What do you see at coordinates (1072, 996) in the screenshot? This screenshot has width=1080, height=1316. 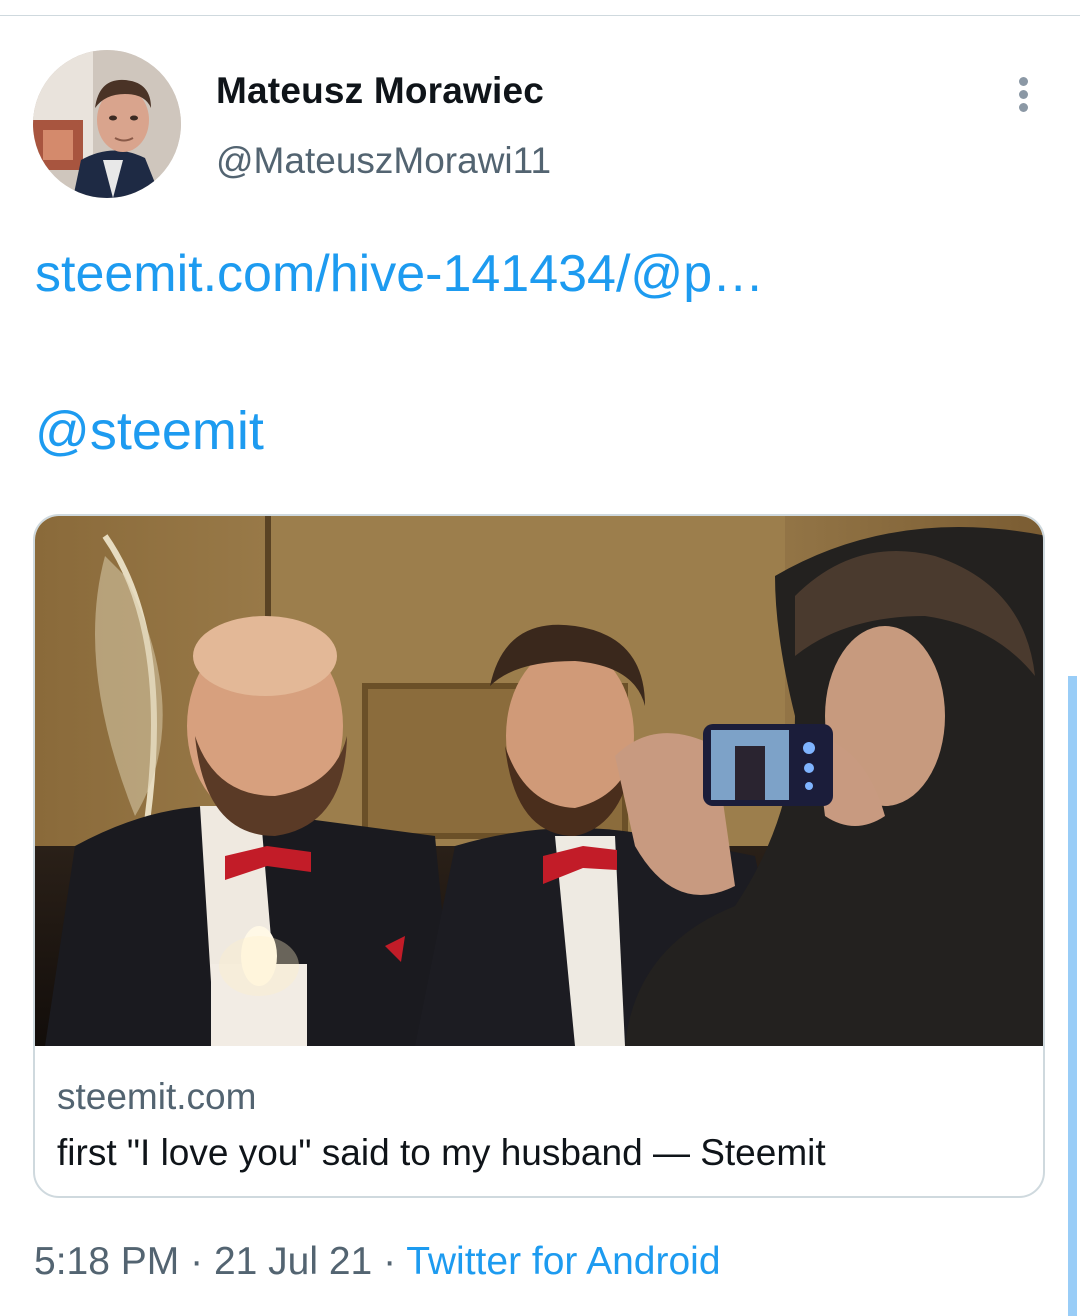 I see `scroll-indicator` at bounding box center [1072, 996].